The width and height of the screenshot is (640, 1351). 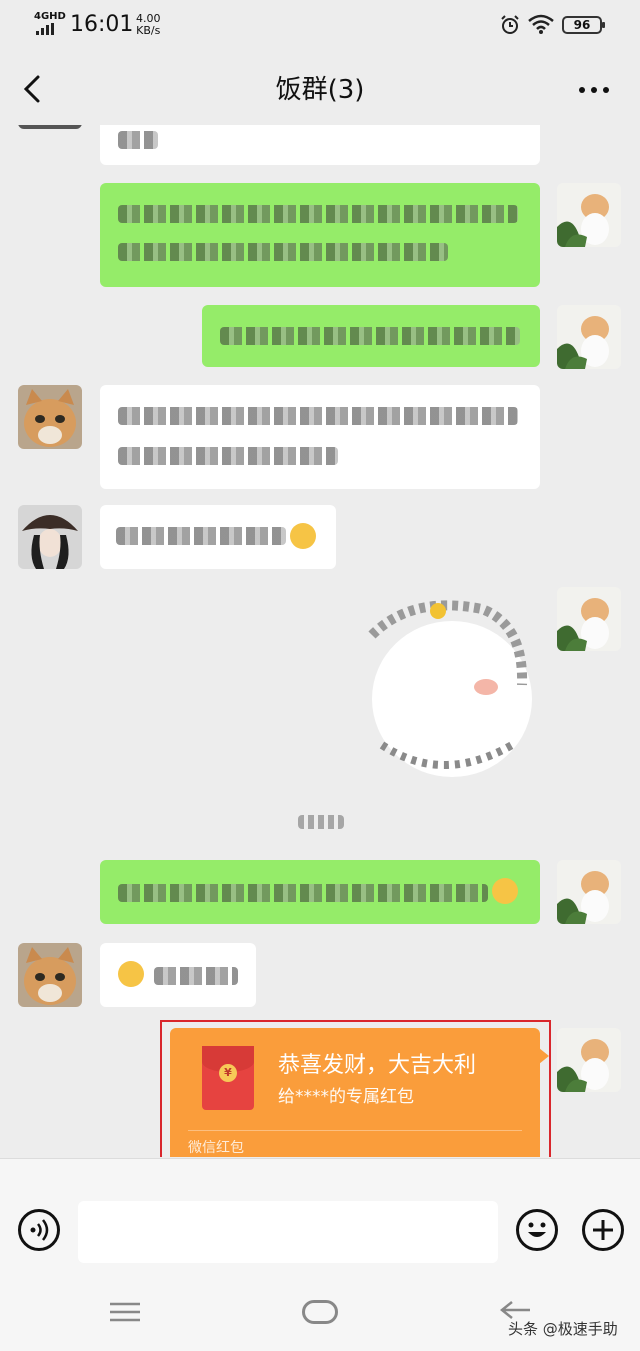 I want to click on red-packet-title: 恭喜发财，大吉大利, so click(x=377, y=1065).